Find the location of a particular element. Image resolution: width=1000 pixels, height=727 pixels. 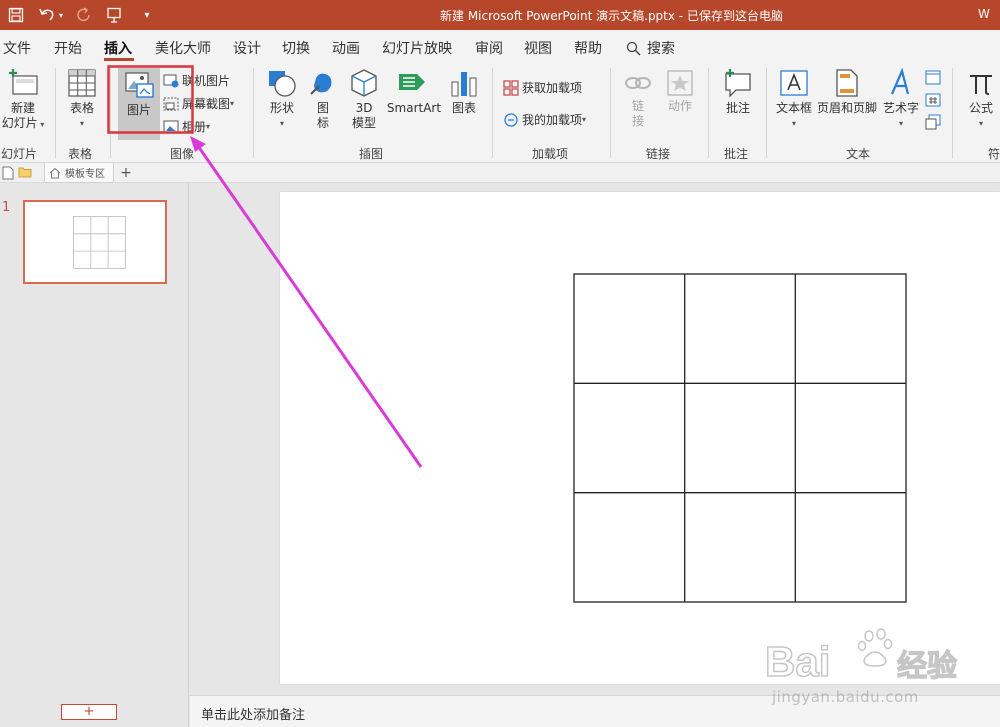

online-picture-button: 联机图片 is located at coordinates (196, 80).